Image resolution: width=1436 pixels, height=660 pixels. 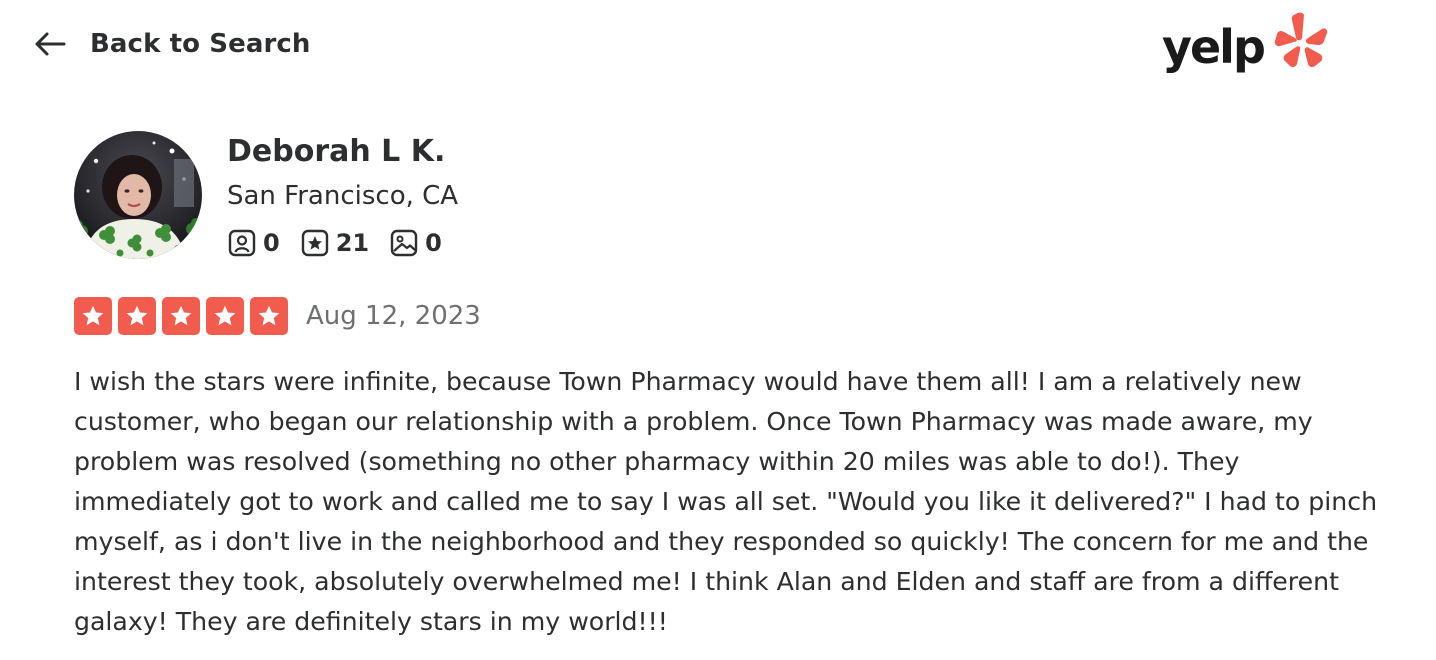 What do you see at coordinates (242, 243) in the screenshot?
I see `friends-icon` at bounding box center [242, 243].